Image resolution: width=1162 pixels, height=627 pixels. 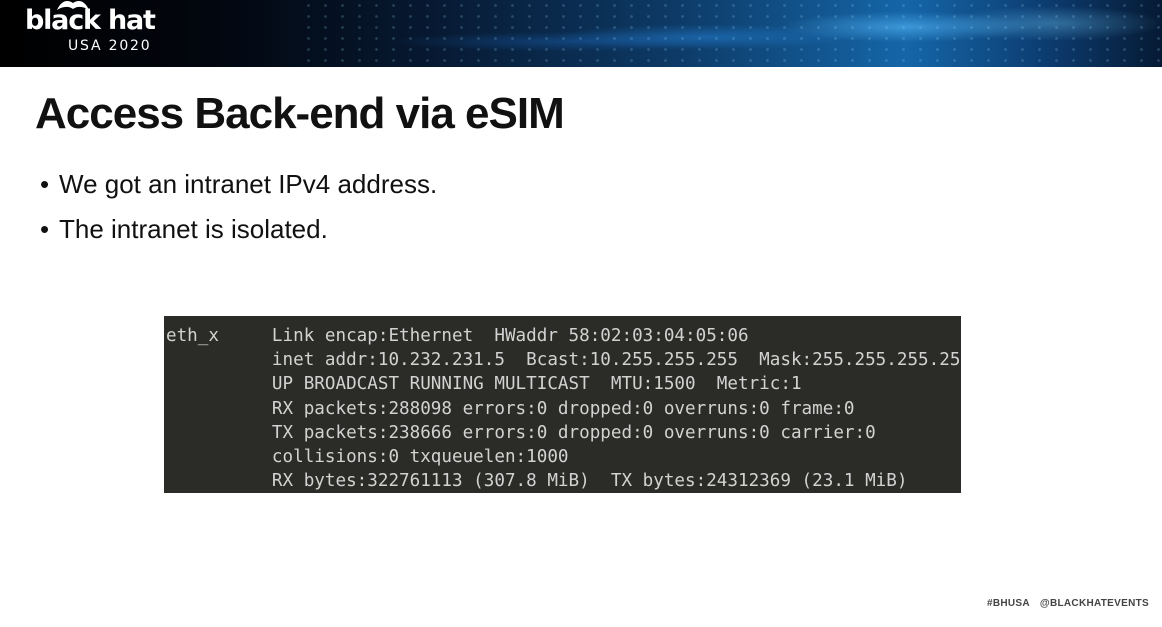 I want to click on blackhat-logo: black hat USA 2020, so click(x=115, y=30).